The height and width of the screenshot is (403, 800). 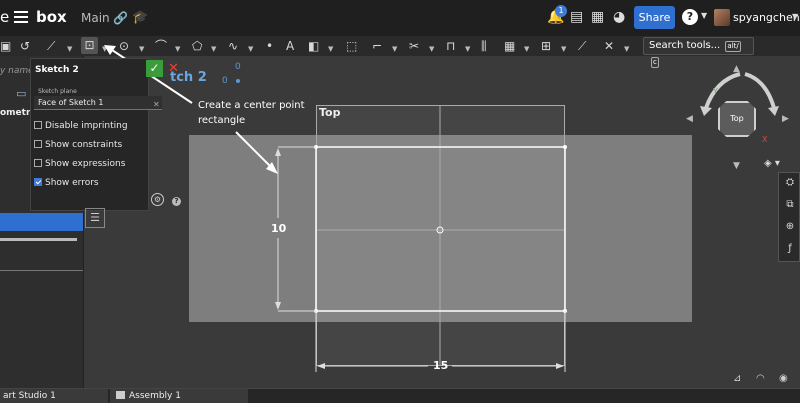 What do you see at coordinates (290, 46) in the screenshot?
I see `text-tool-icon: A` at bounding box center [290, 46].